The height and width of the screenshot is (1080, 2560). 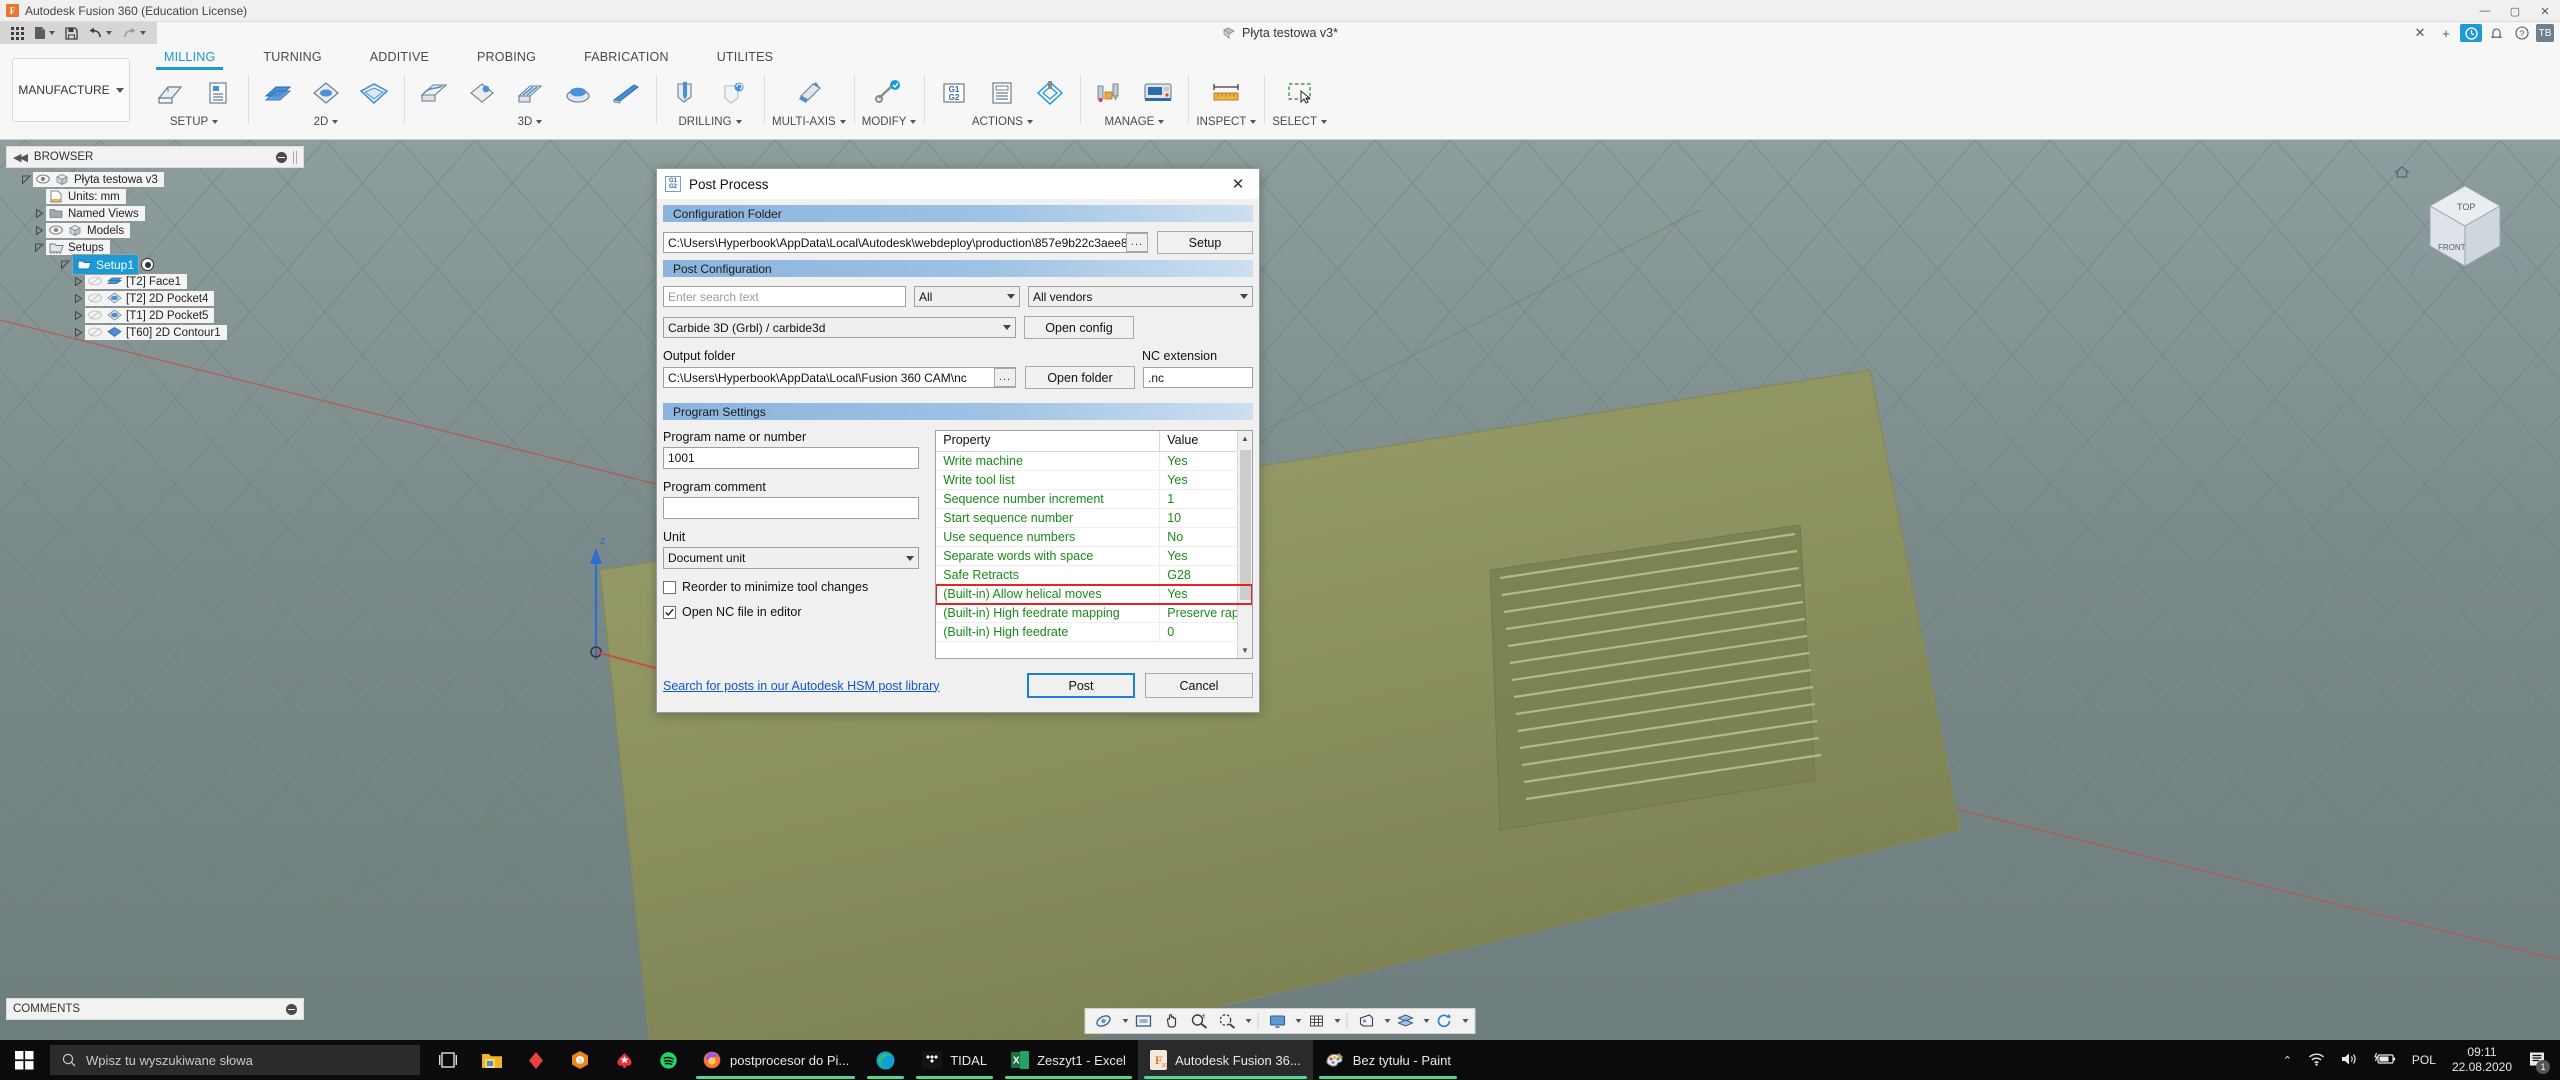 I want to click on undo-dropdown-icon, so click(x=109, y=33).